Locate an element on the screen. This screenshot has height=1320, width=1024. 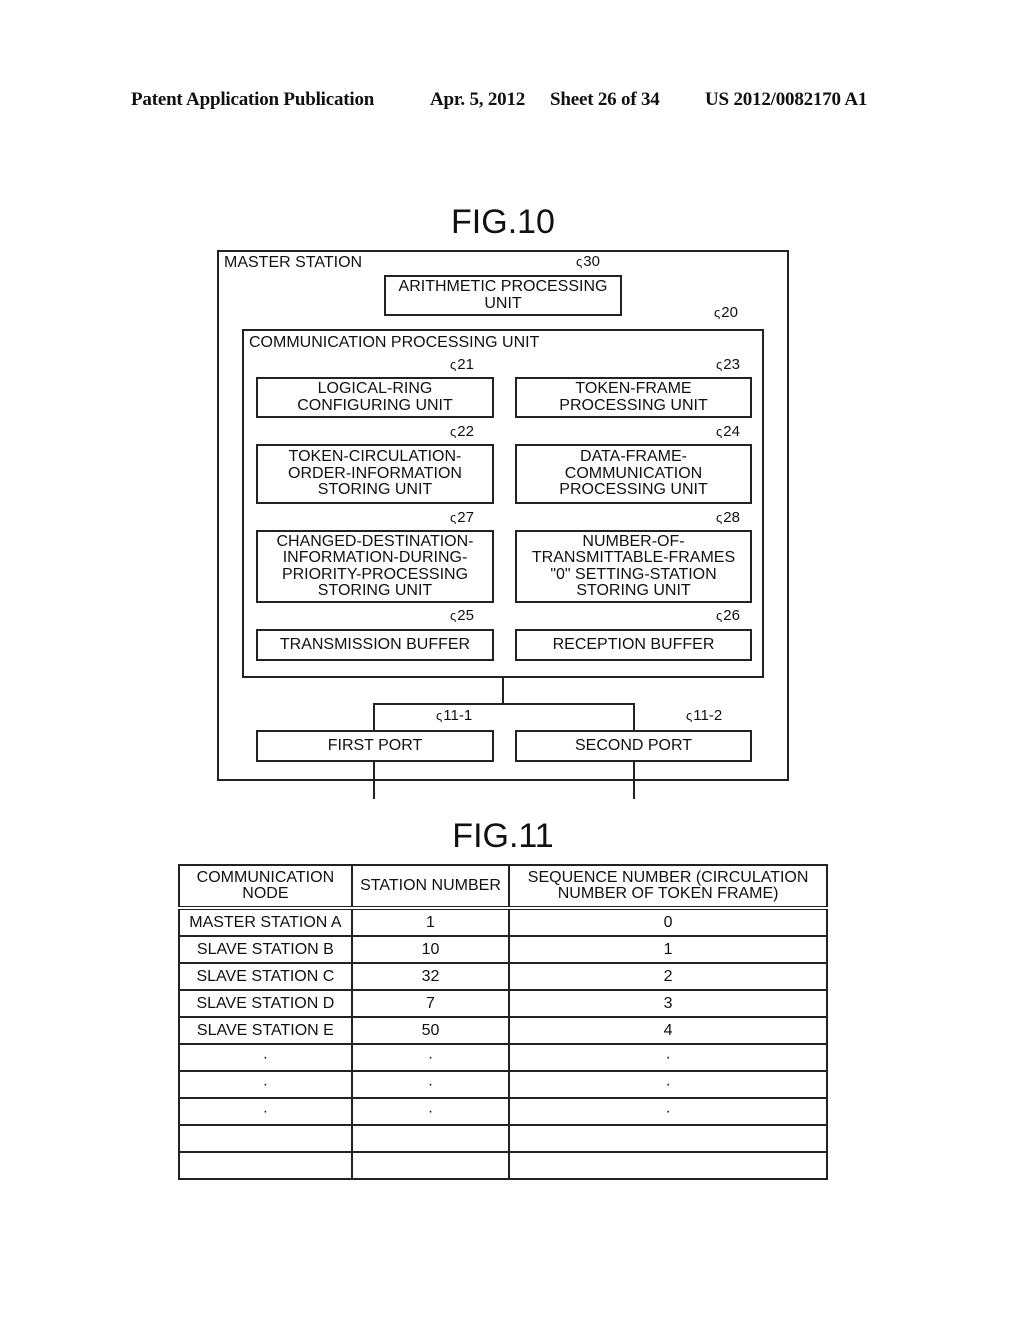
fig11-title: FIG.11 is located at coordinates (503, 836).